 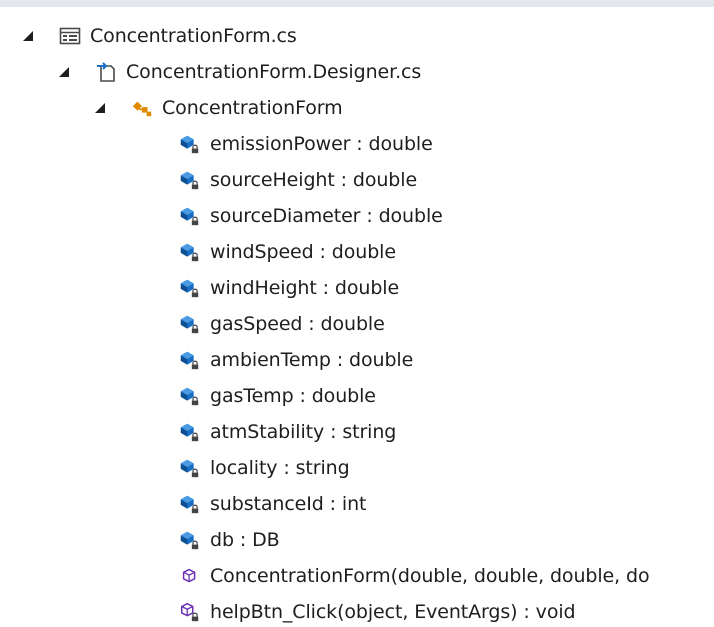 I want to click on tree-item-label: windSpeed : double, so click(x=303, y=252).